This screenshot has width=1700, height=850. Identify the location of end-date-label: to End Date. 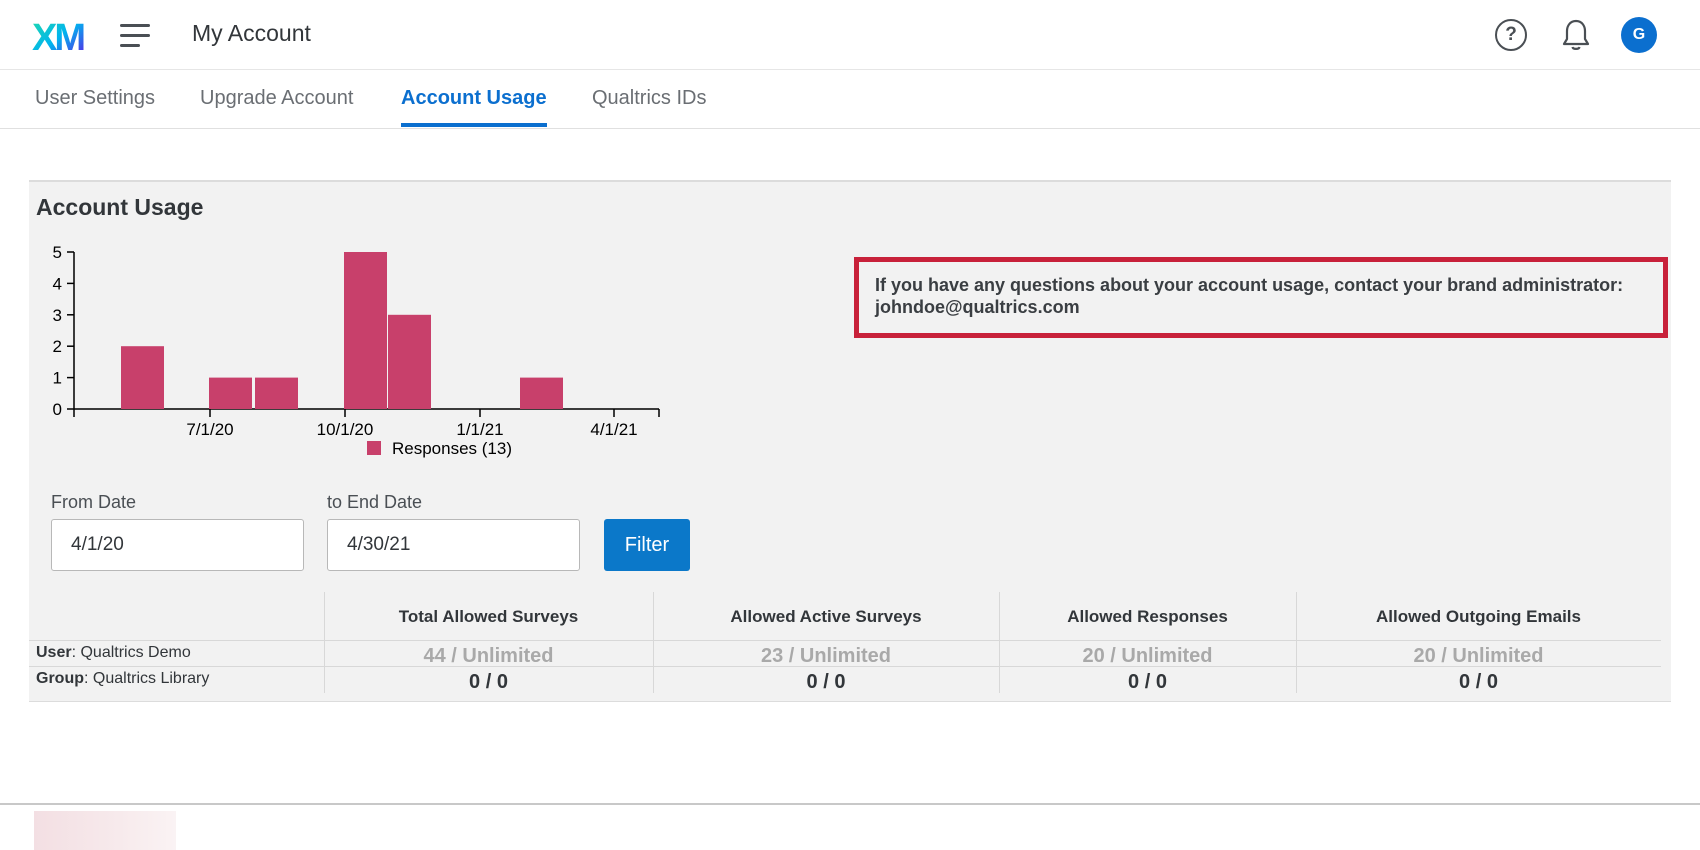
(375, 502).